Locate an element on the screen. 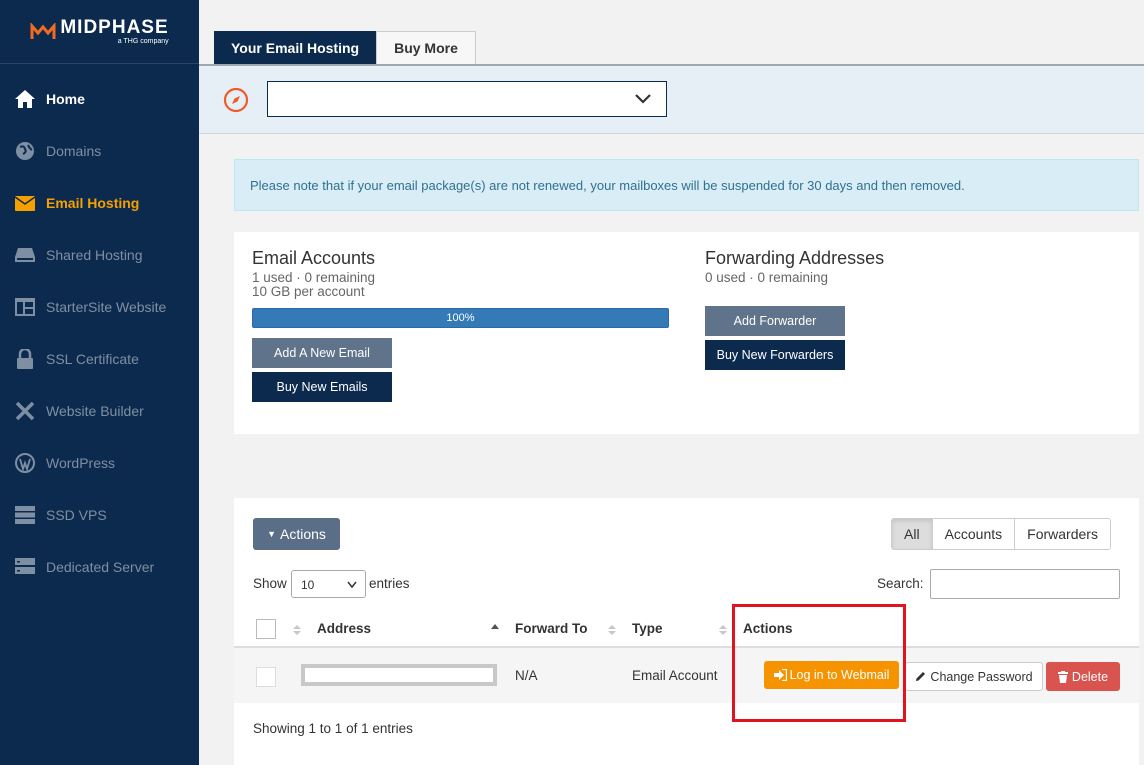 Image resolution: width=1144 pixels, height=765 pixels. forward-to-cell: N/A is located at coordinates (526, 675).